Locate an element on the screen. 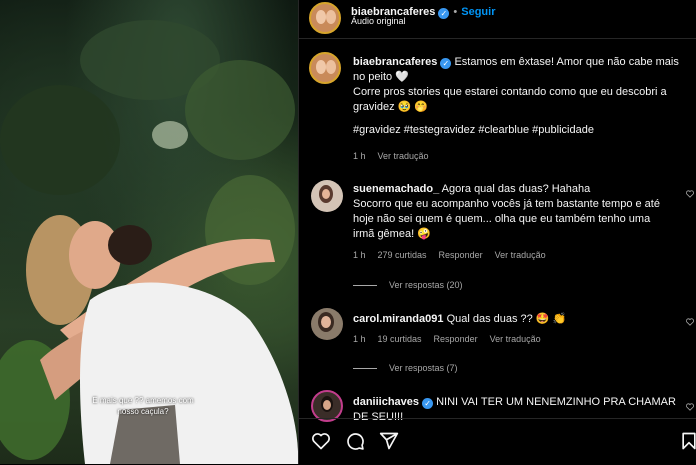  caption-time: 1 h is located at coordinates (359, 156).